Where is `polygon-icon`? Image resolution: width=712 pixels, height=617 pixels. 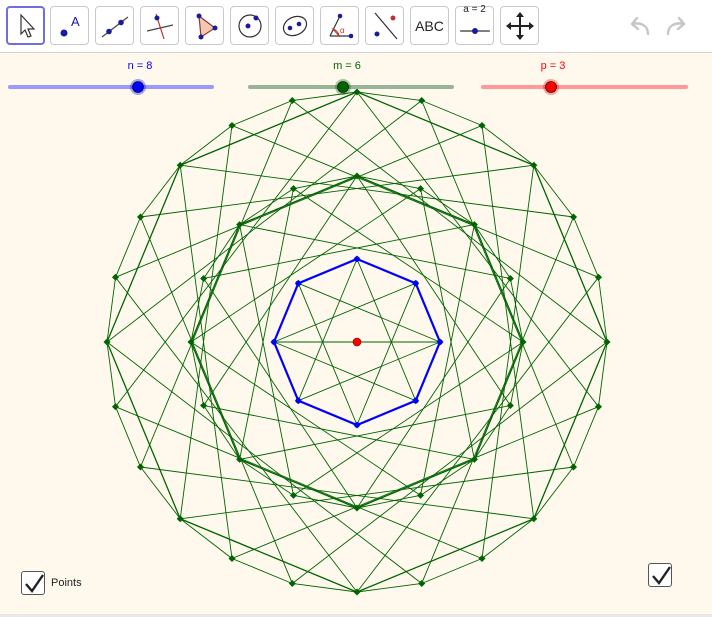 polygon-icon is located at coordinates (206, 26).